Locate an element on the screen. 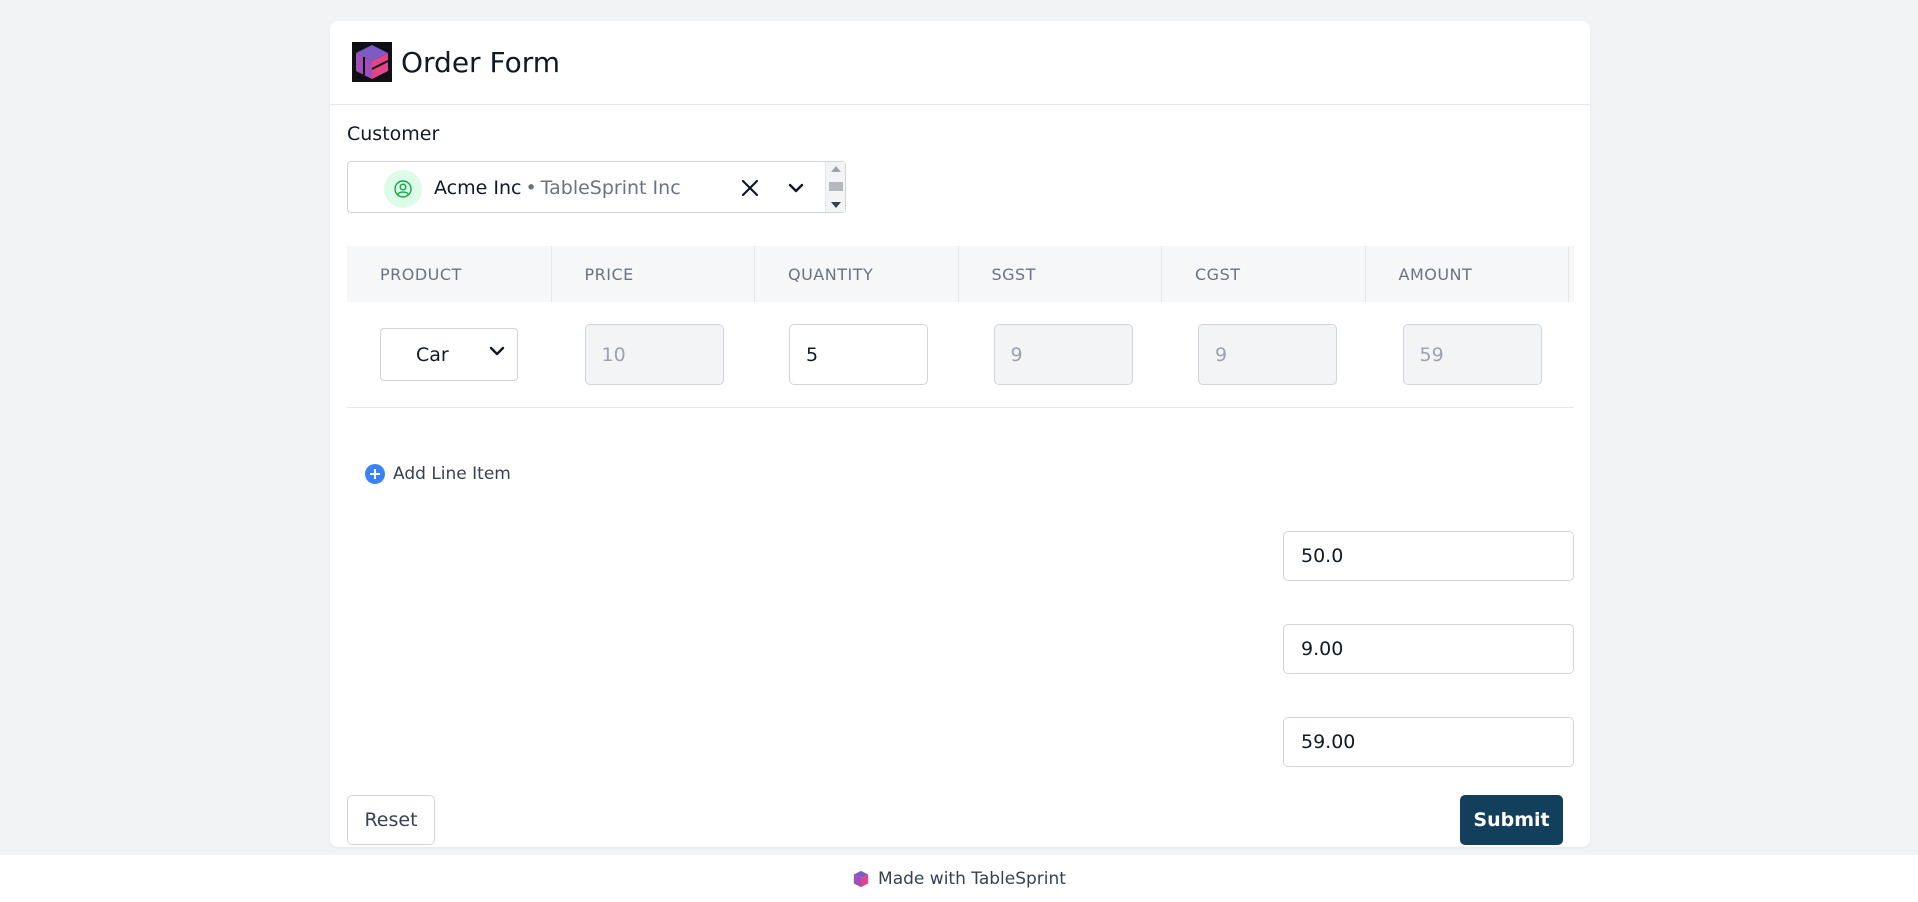 Image resolution: width=1918 pixels, height=902 pixels. amount-input: 59 is located at coordinates (1472, 354).